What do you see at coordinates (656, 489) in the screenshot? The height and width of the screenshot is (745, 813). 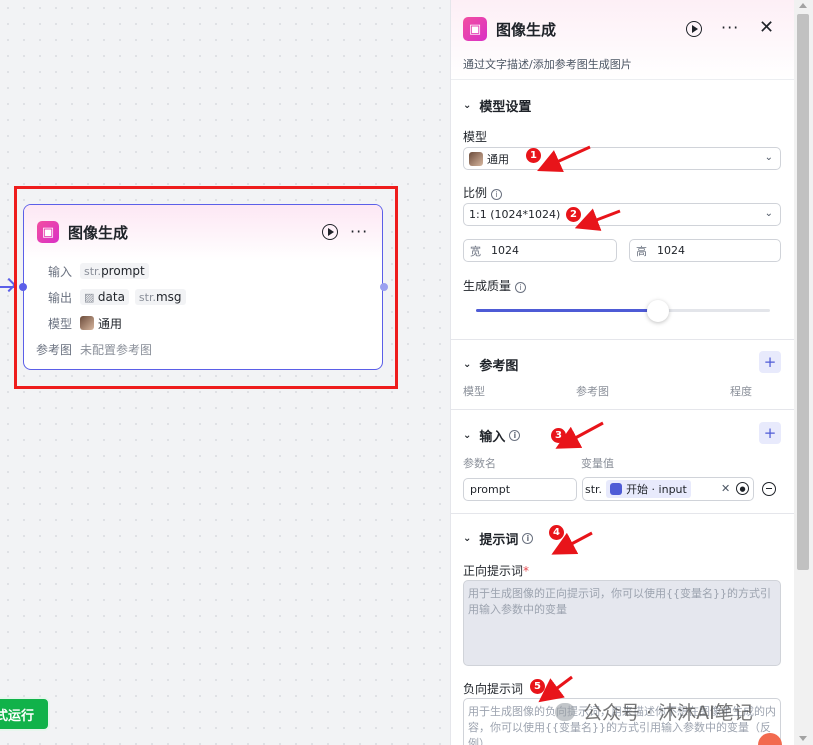 I see `variable-chip-label: 开始 · input` at bounding box center [656, 489].